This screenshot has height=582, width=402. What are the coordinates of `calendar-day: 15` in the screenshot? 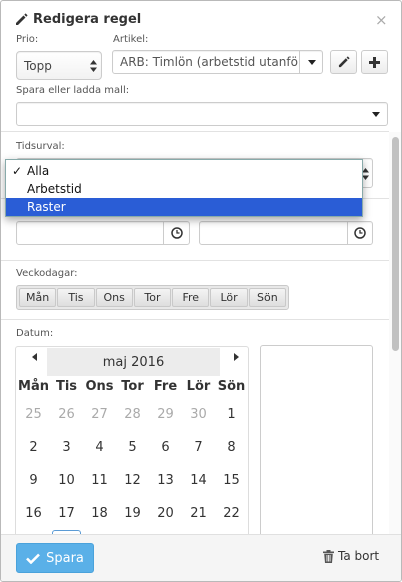 It's located at (231, 480).